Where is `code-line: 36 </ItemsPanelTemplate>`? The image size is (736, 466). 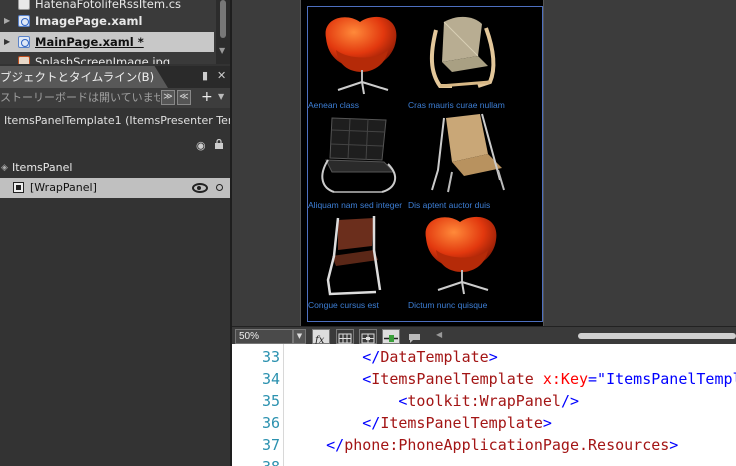 code-line: 36 </ItemsPanelTemplate> is located at coordinates (484, 423).